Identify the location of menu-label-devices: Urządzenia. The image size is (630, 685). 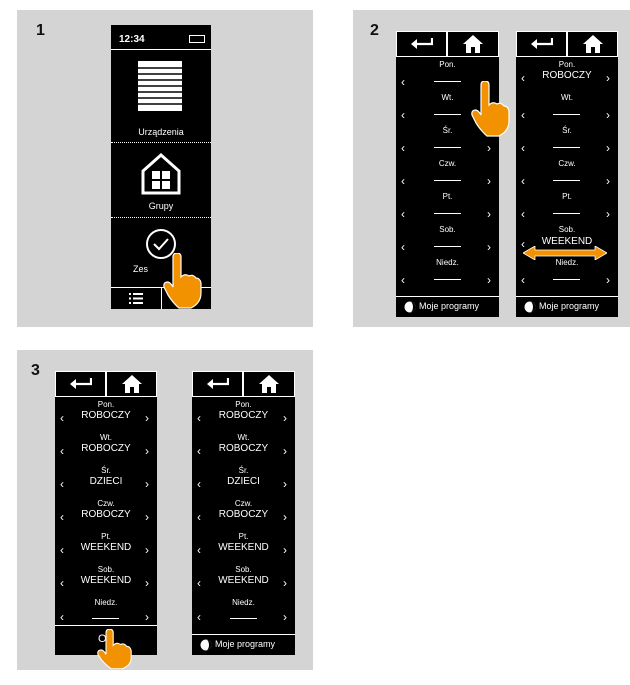
(161, 132).